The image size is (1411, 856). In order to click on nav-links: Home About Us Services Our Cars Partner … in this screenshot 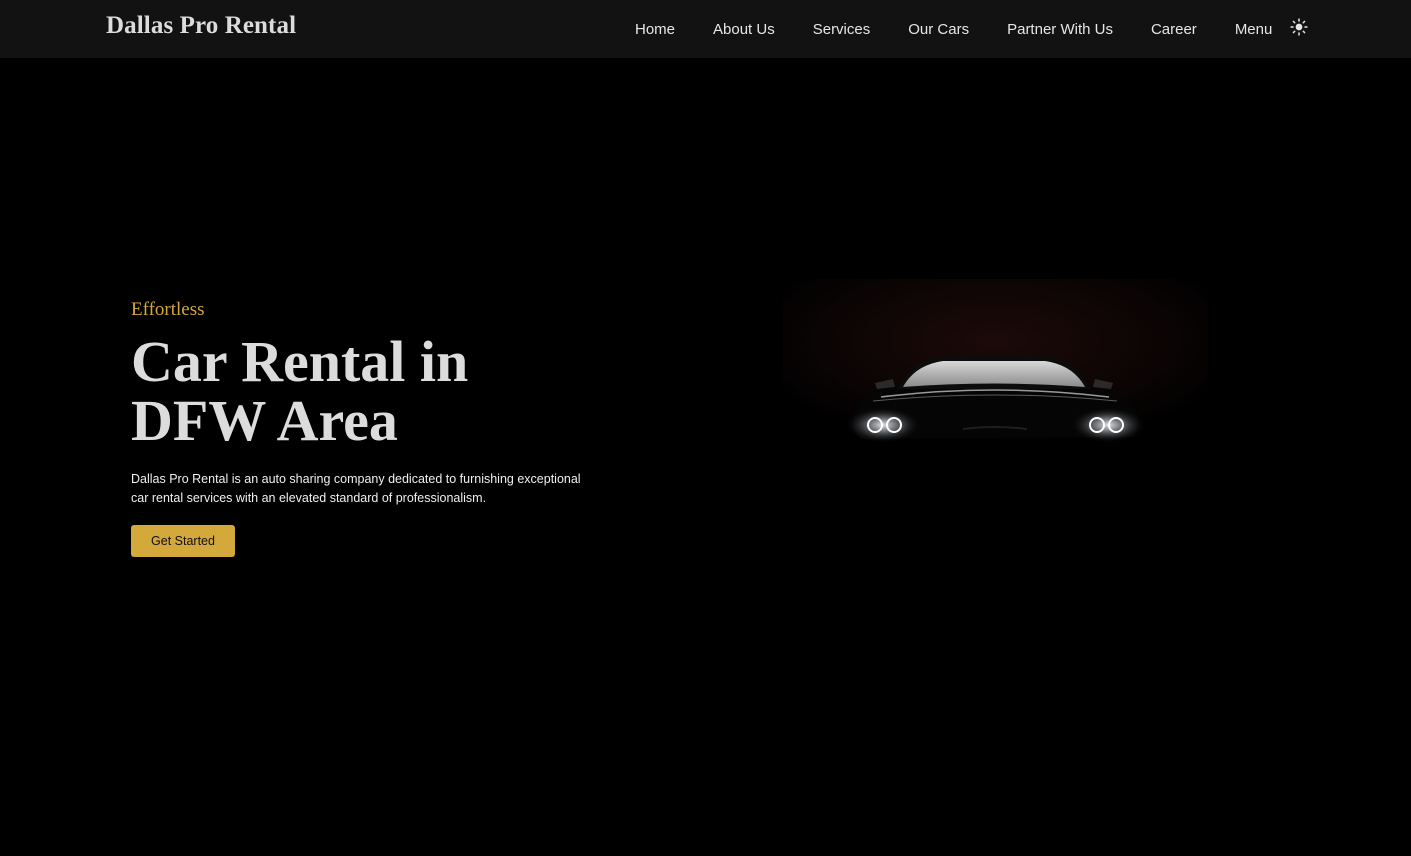, I will do `click(953, 29)`.